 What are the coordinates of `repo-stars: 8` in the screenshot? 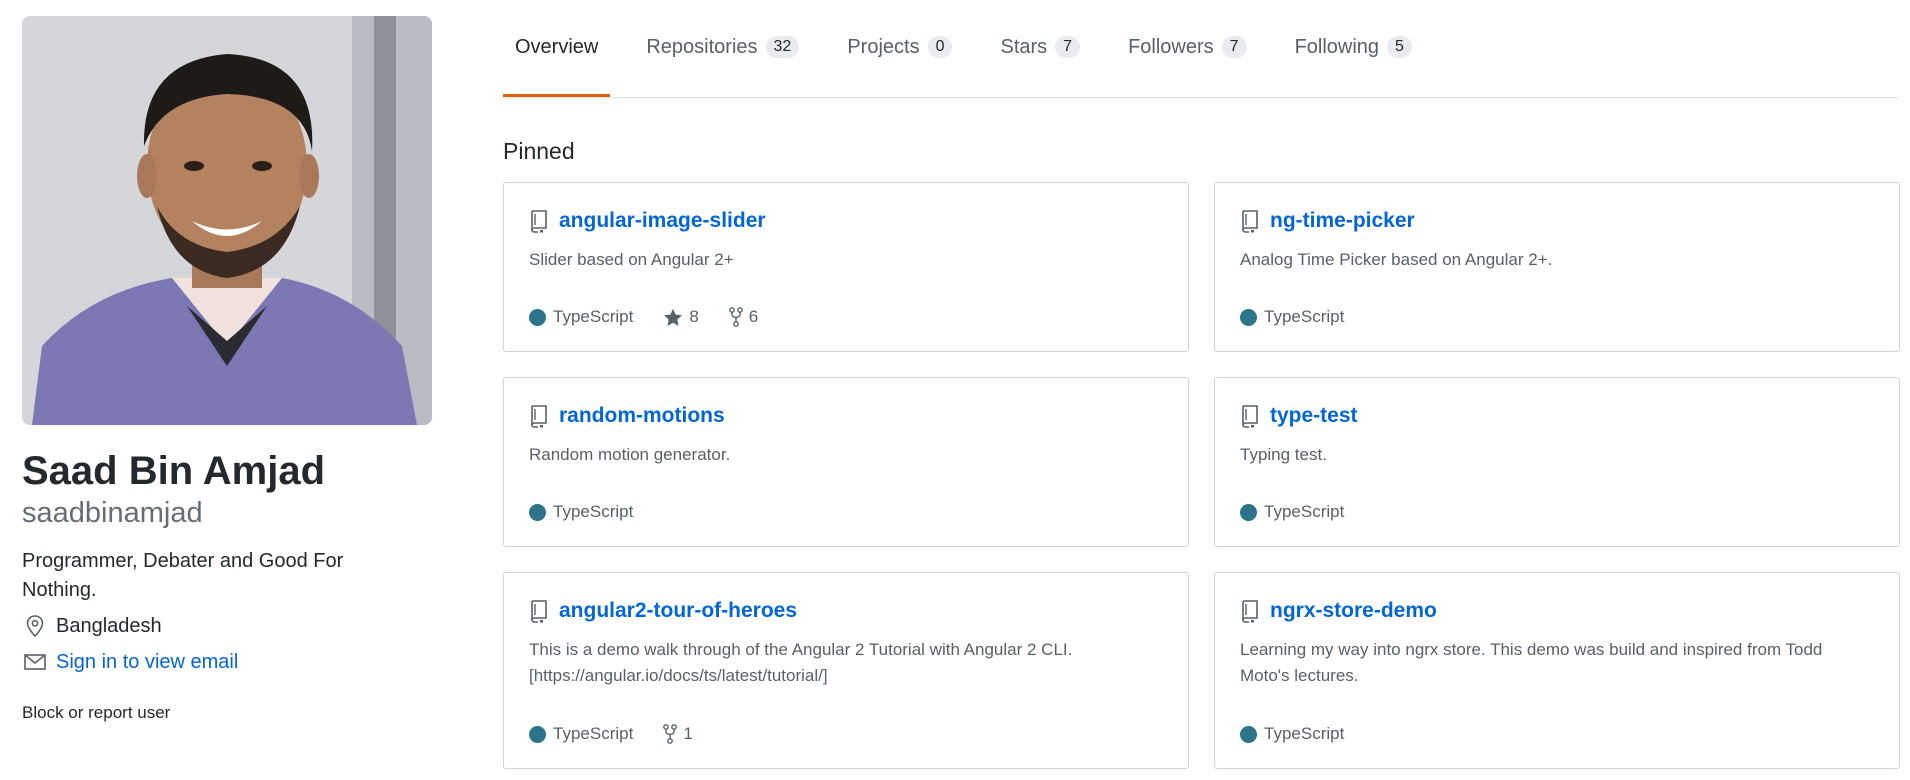 It's located at (681, 317).